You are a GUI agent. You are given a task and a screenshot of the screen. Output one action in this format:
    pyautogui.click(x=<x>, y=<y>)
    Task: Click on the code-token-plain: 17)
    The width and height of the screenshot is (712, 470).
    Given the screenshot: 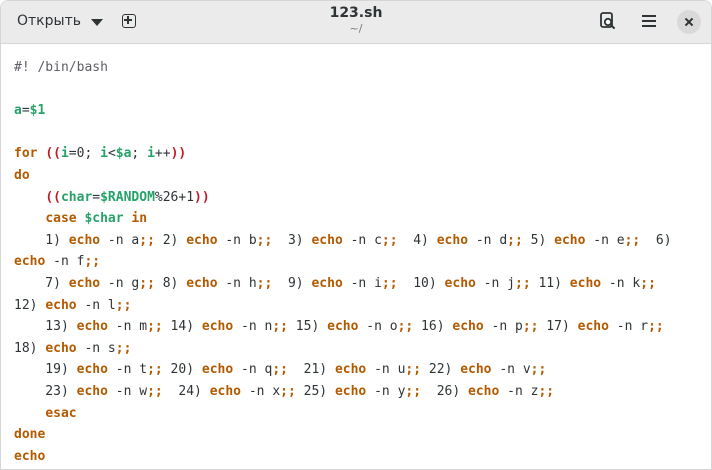 What is the action you would take?
    pyautogui.click(x=558, y=327)
    